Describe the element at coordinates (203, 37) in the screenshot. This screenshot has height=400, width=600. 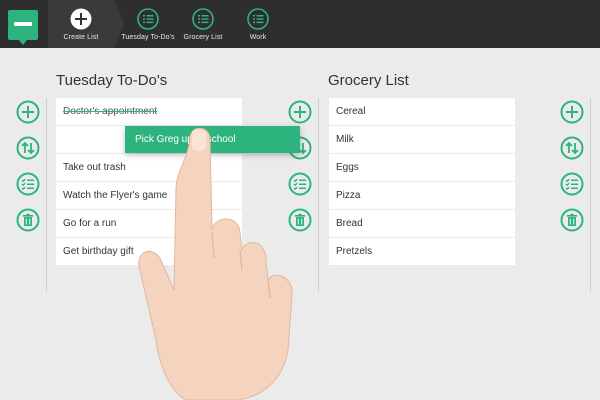
I see `nav-label: Grocery List` at that location.